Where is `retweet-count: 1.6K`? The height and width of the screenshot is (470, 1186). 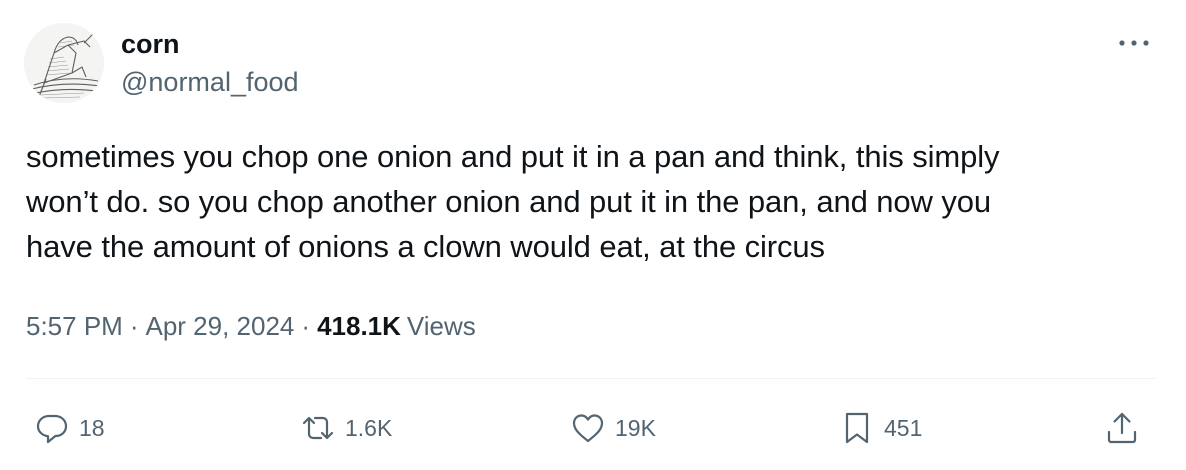 retweet-count: 1.6K is located at coordinates (369, 428).